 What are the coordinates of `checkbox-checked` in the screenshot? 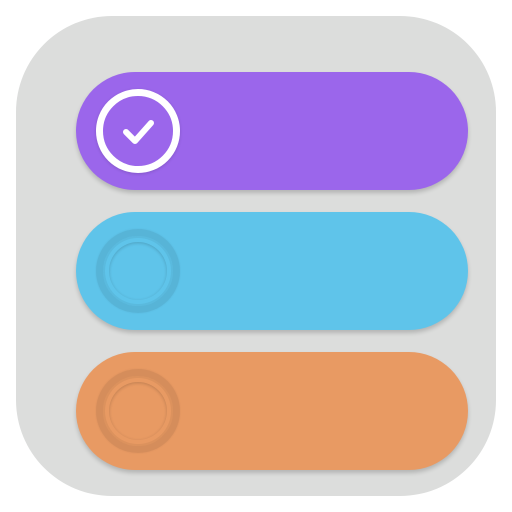 It's located at (138, 131).